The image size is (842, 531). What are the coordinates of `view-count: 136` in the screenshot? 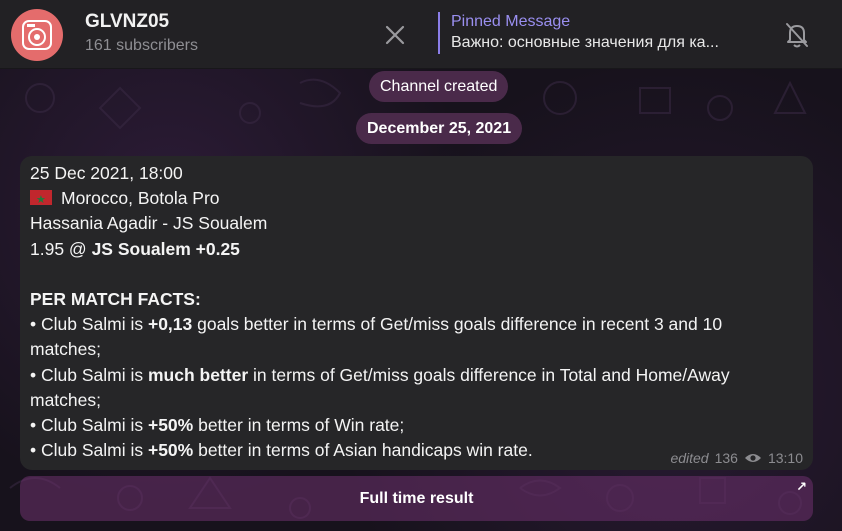 It's located at (726, 458).